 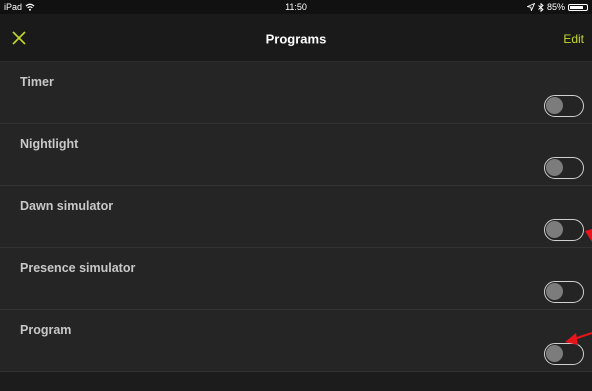 What do you see at coordinates (564, 292) in the screenshot?
I see `presence-simulator-toggle` at bounding box center [564, 292].